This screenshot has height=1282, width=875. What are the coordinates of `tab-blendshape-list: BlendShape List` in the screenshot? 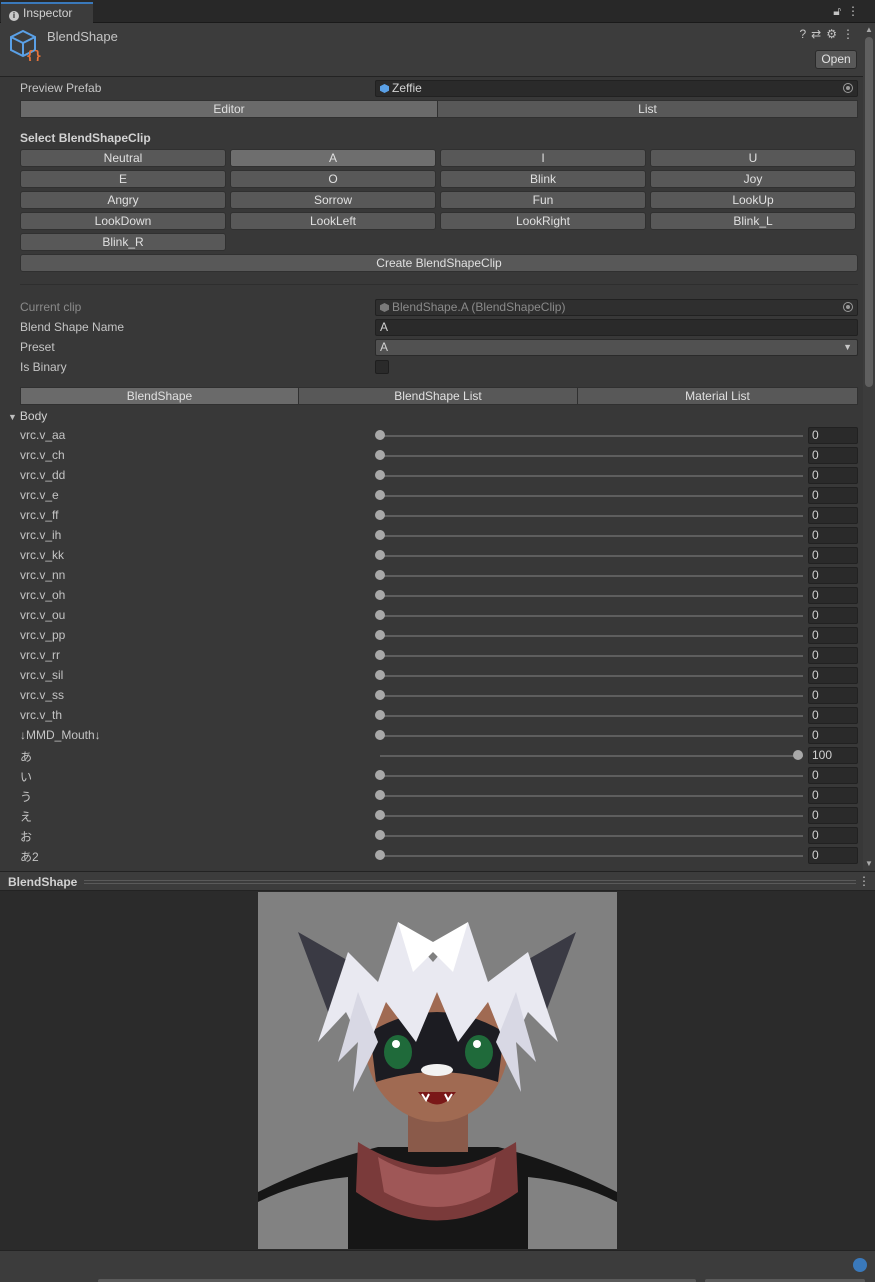 It's located at (438, 396).